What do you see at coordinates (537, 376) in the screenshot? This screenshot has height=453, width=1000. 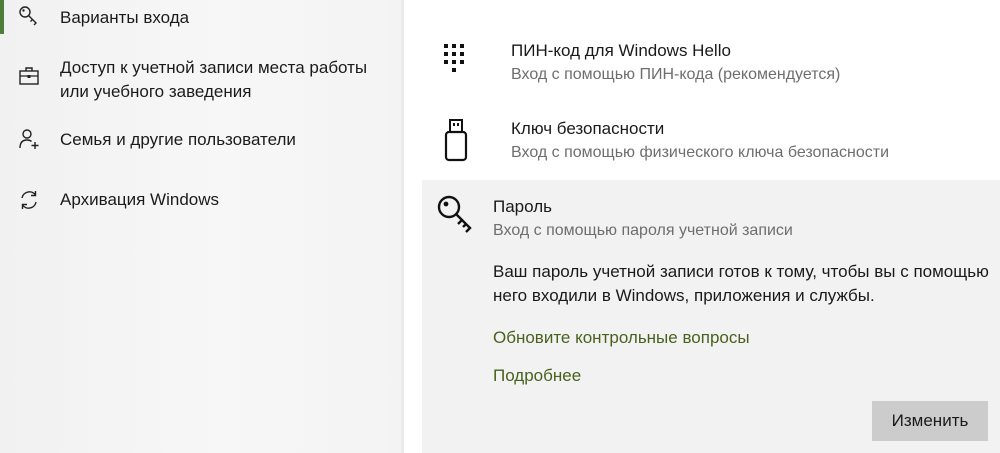 I see `learn-more-link: Подробнее` at bounding box center [537, 376].